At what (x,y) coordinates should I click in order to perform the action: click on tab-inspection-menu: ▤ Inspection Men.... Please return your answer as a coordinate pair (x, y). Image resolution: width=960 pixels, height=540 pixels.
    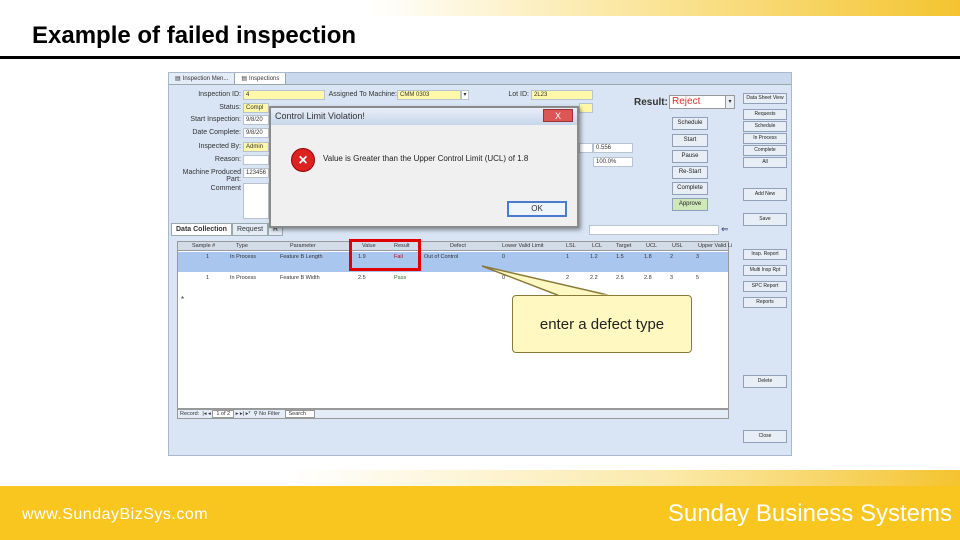
    Looking at the image, I should click on (202, 78).